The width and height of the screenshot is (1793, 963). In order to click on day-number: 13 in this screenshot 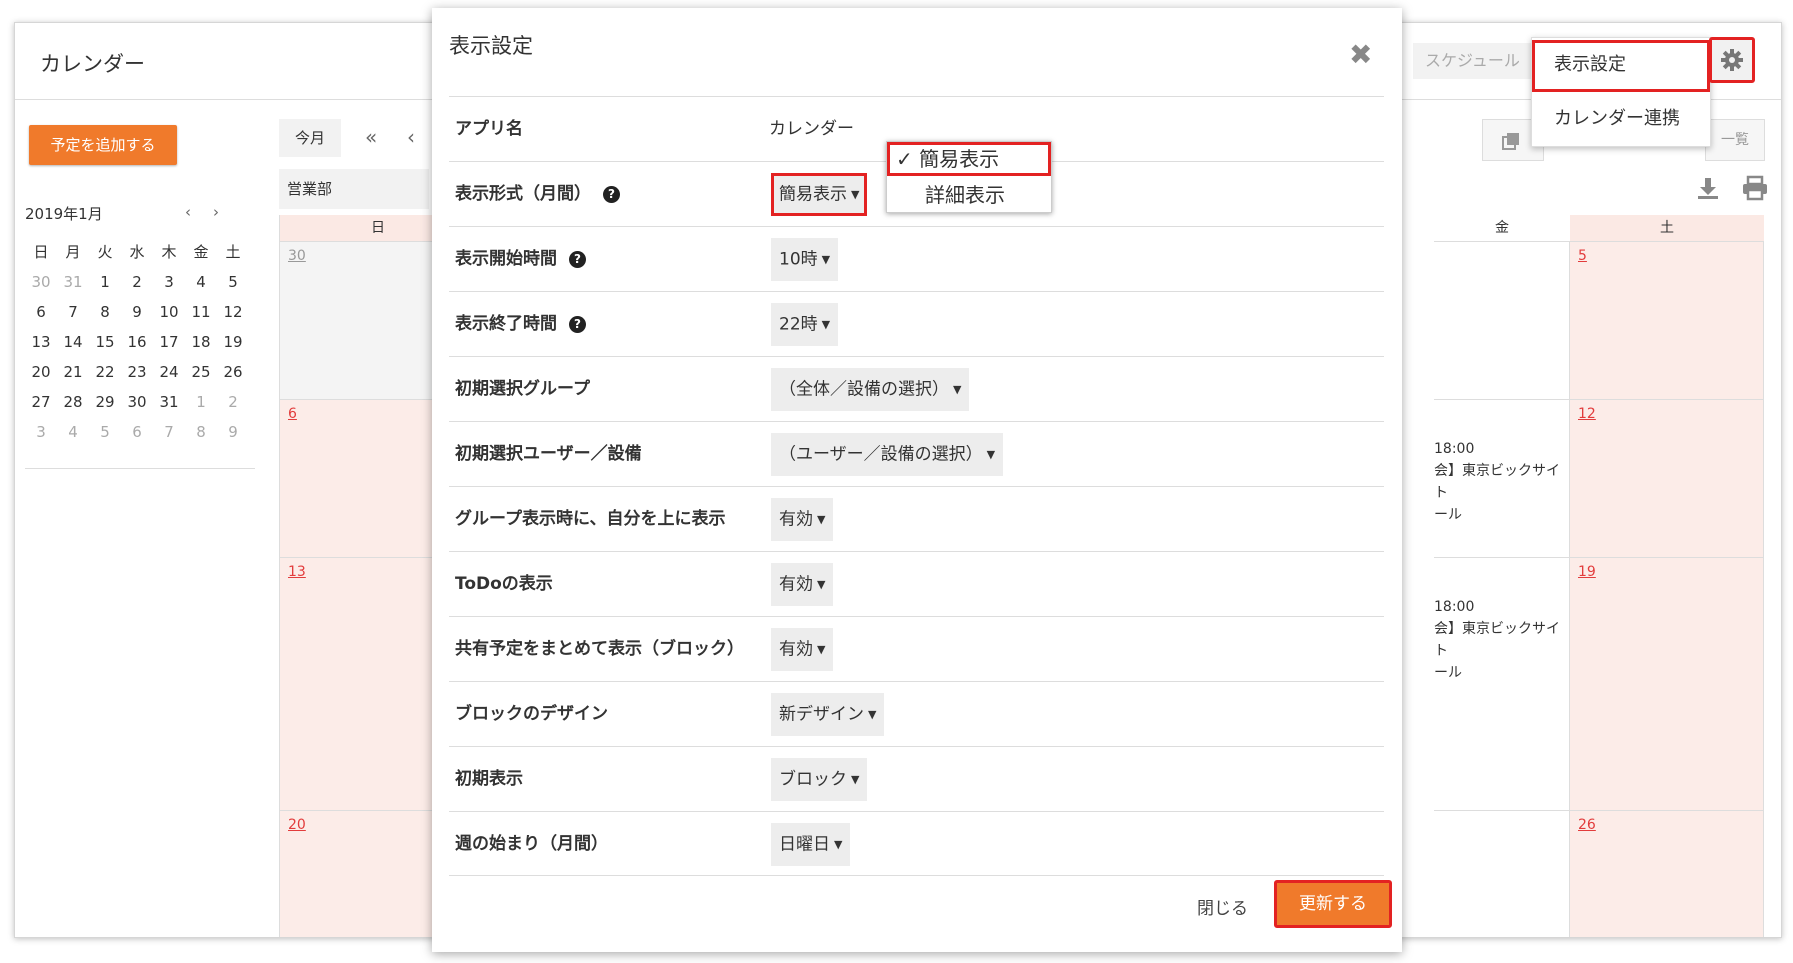, I will do `click(297, 572)`.